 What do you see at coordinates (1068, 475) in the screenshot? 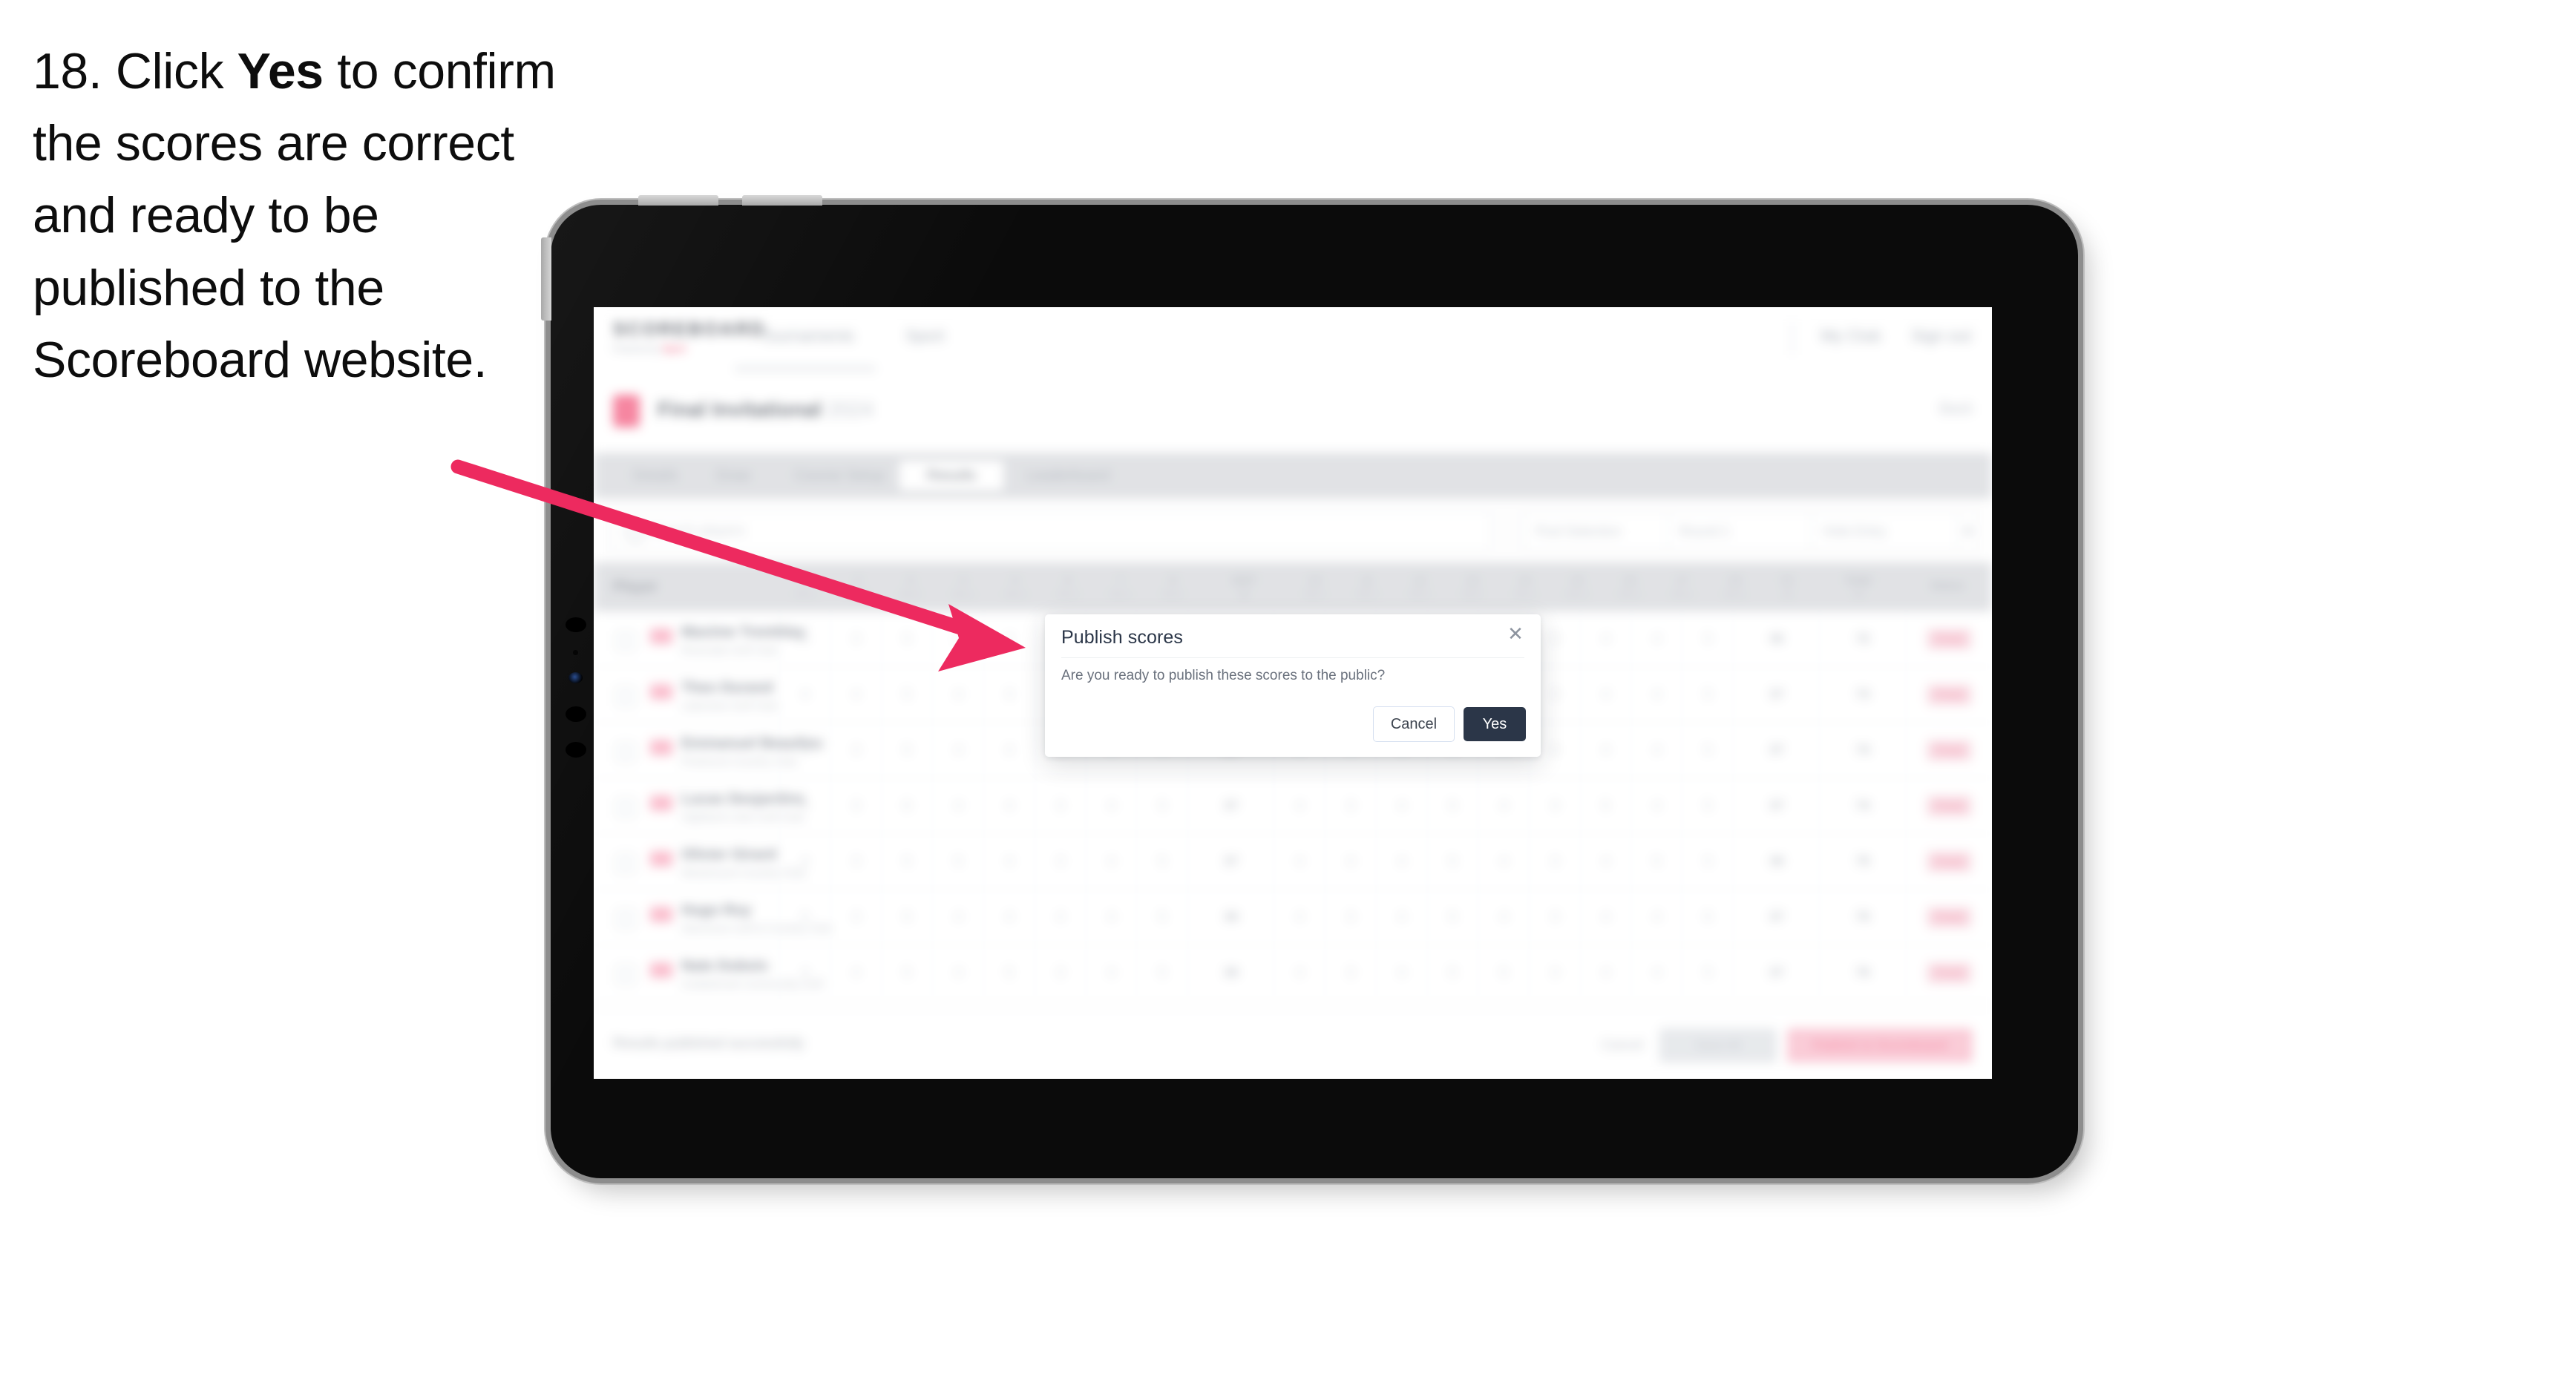
I see `tab-leaderboard: Leaderboard` at bounding box center [1068, 475].